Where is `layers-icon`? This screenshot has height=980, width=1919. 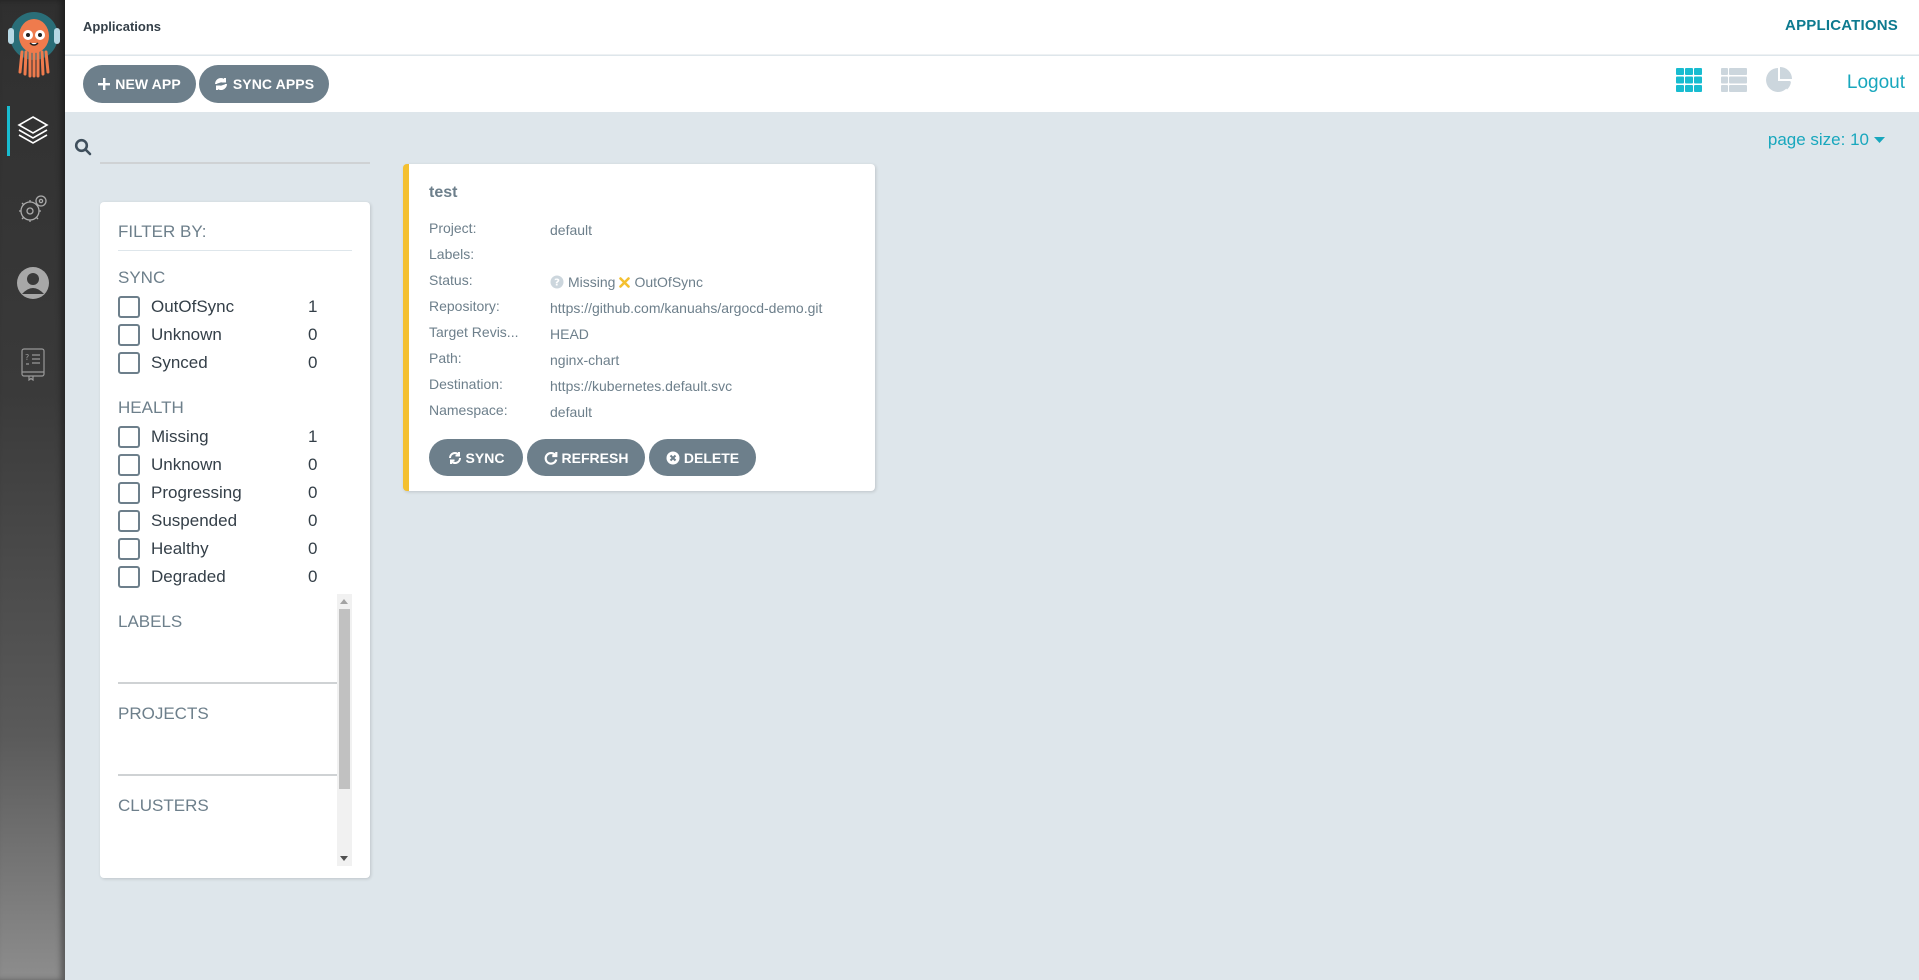
layers-icon is located at coordinates (32, 130).